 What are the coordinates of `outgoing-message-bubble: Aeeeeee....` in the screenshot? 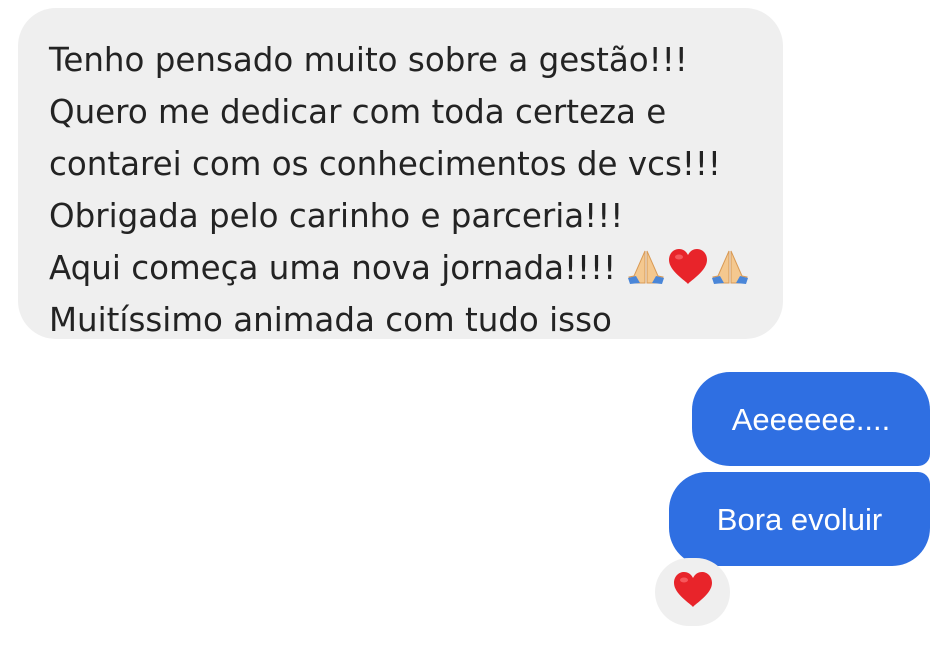 It's located at (811, 419).